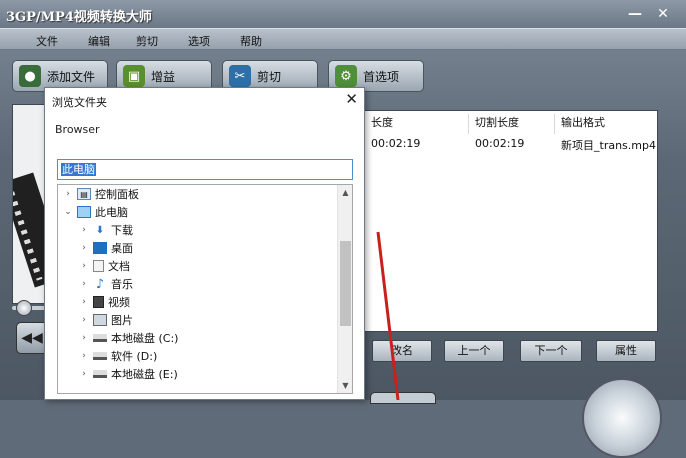 The width and height of the screenshot is (686, 458). I want to click on tree-item-downloads: › ⬇ 下载, so click(105, 230).